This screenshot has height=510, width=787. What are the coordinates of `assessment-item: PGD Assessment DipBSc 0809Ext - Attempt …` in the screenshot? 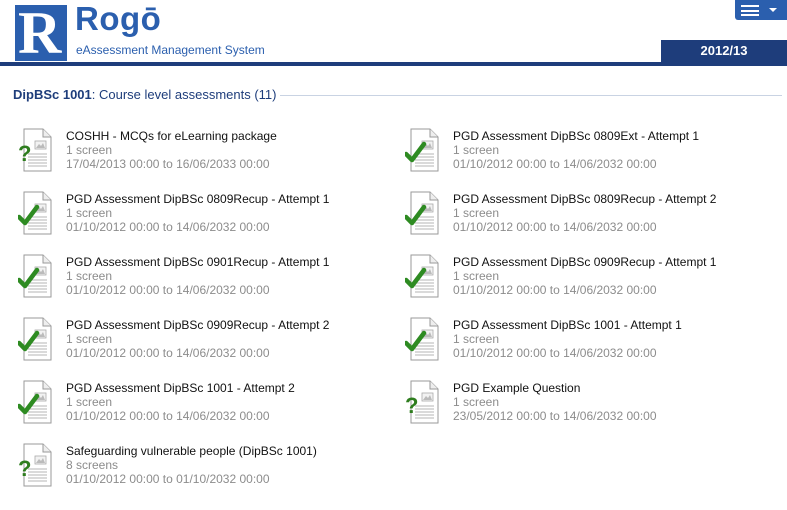 It's located at (584, 158).